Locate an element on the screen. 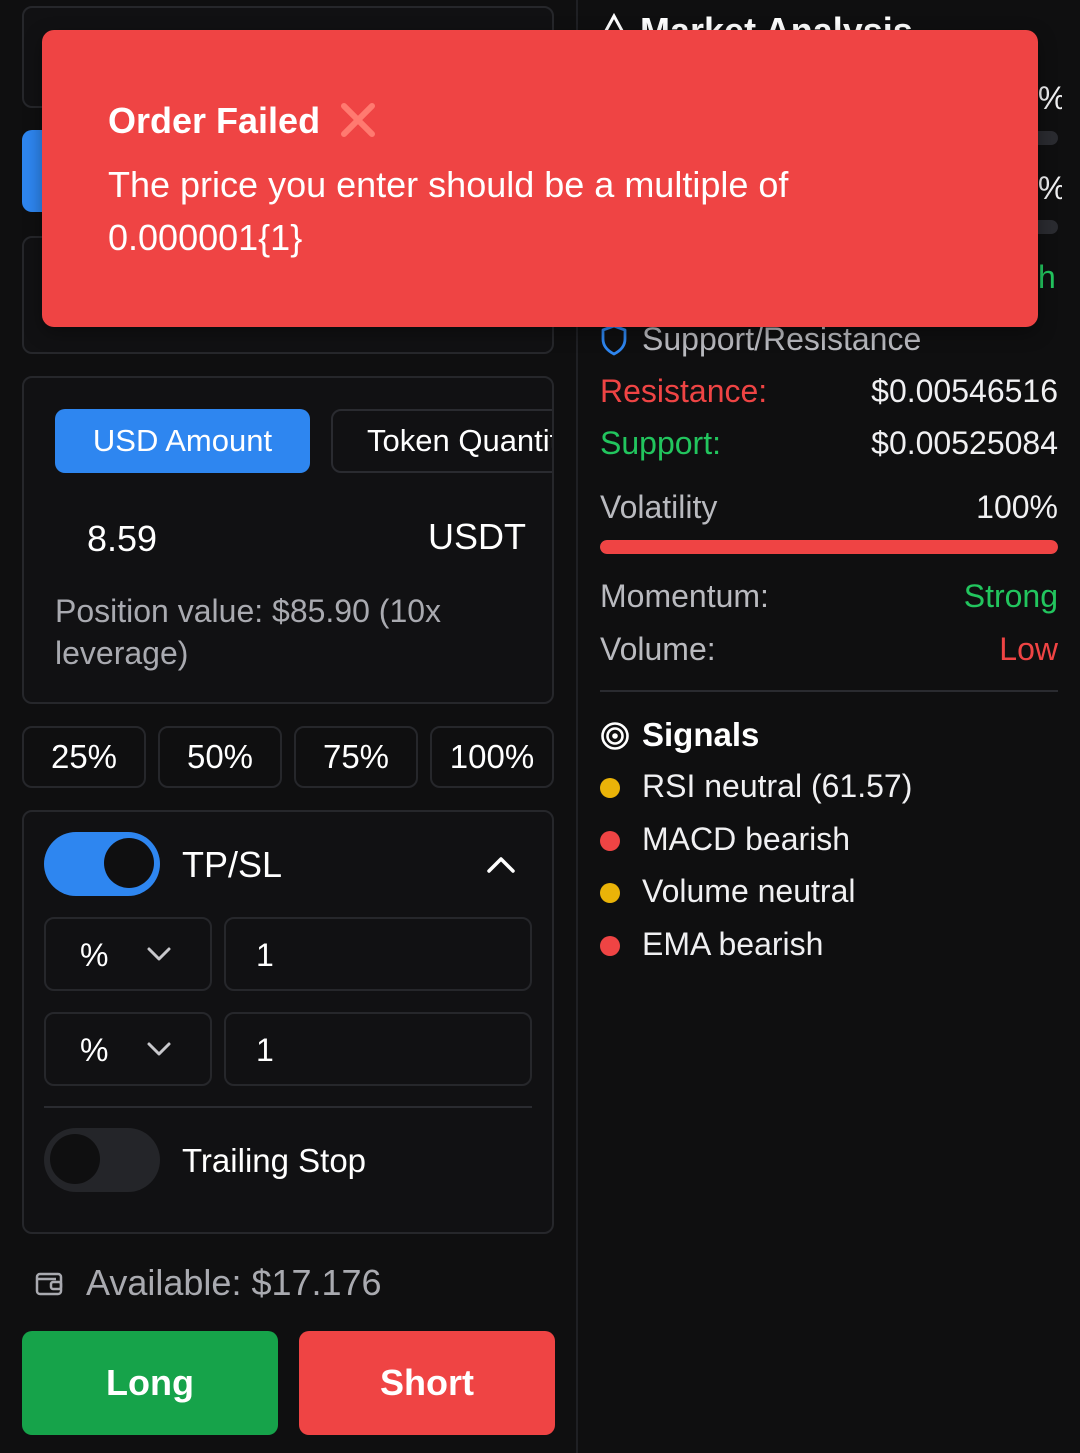 The image size is (1080, 1453). volatility-label: Volatility is located at coordinates (659, 507).